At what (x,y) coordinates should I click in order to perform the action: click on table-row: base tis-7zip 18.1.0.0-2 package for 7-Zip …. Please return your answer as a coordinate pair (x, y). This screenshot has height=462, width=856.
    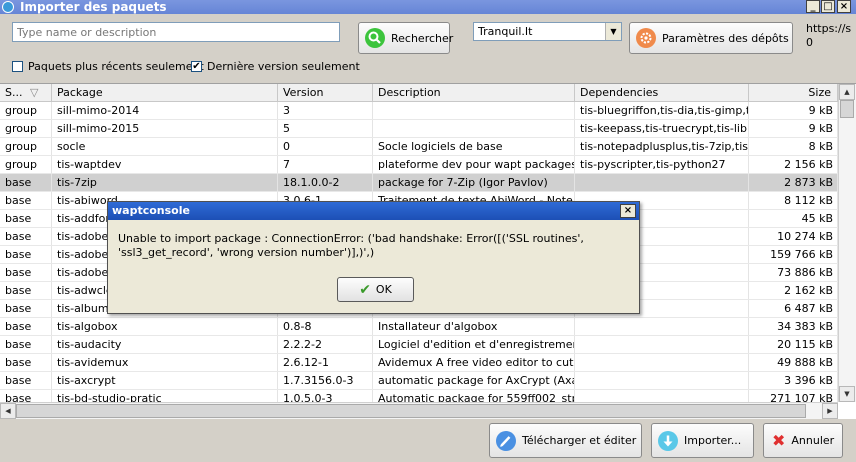
    Looking at the image, I should click on (419, 183).